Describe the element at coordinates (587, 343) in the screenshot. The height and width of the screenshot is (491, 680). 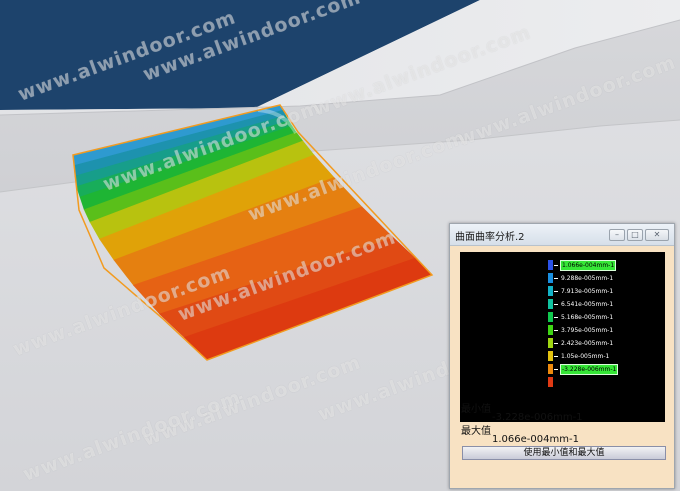
I see `legend-value-label: 2.423e-005mm-1` at that location.